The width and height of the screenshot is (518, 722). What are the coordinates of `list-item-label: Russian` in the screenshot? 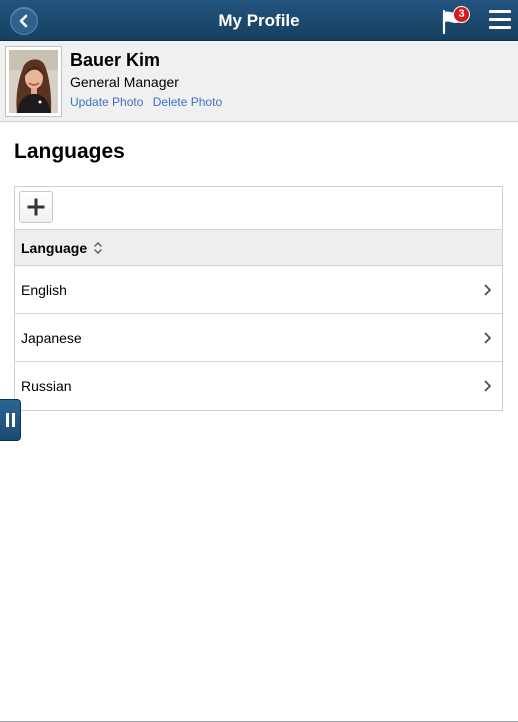 It's located at (46, 386).